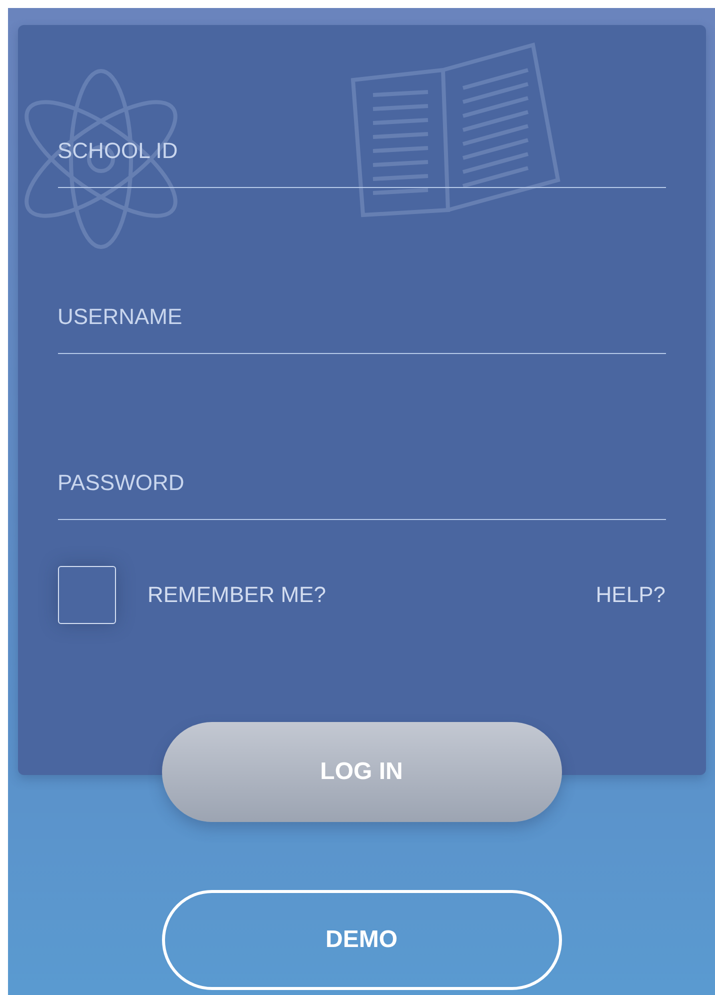  I want to click on login-button: LOG IN, so click(362, 772).